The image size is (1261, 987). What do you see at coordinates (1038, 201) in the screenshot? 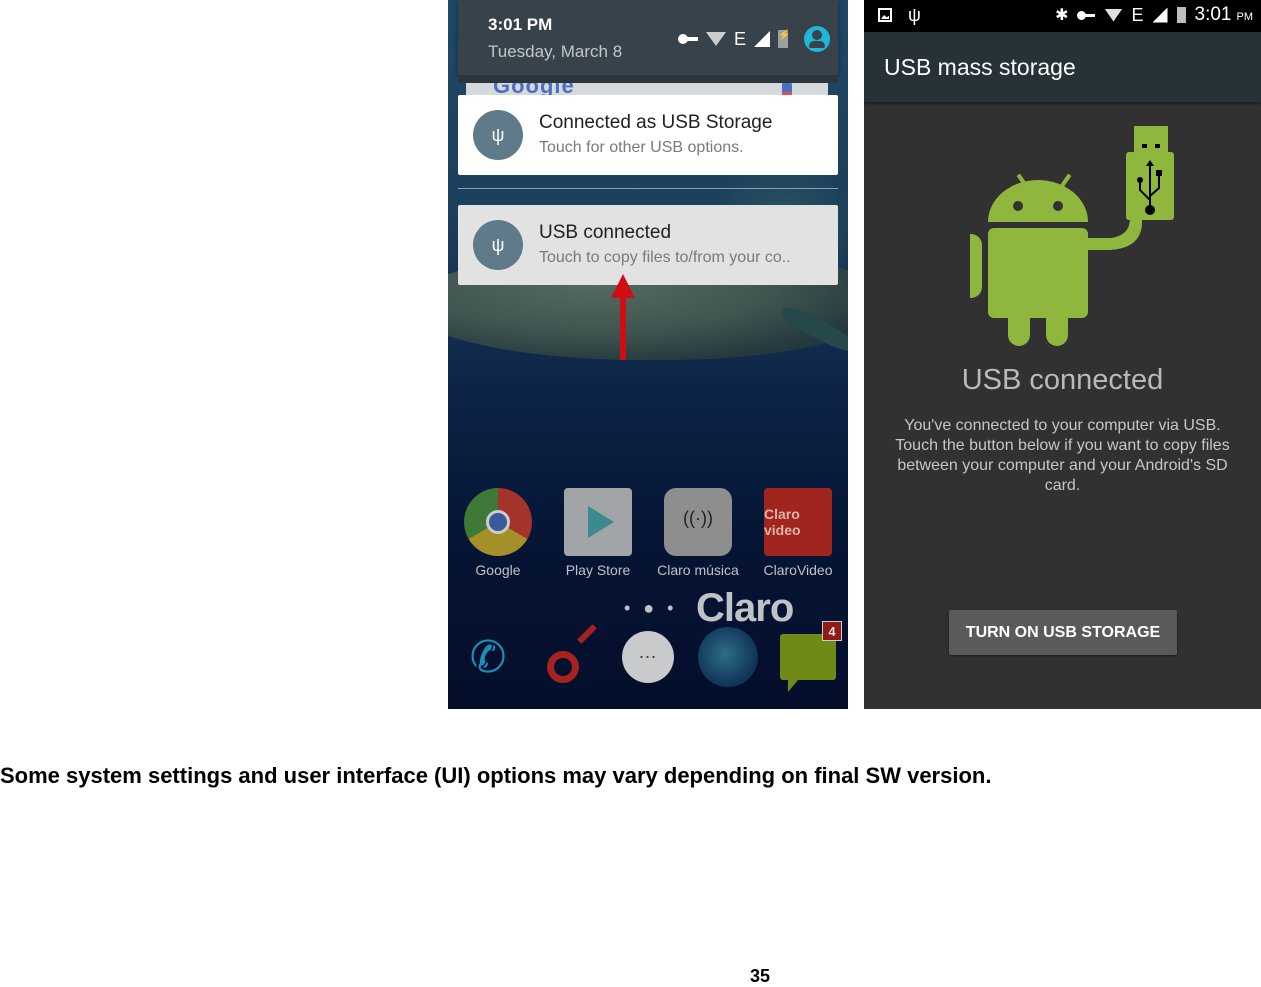
I see `android-head` at bounding box center [1038, 201].